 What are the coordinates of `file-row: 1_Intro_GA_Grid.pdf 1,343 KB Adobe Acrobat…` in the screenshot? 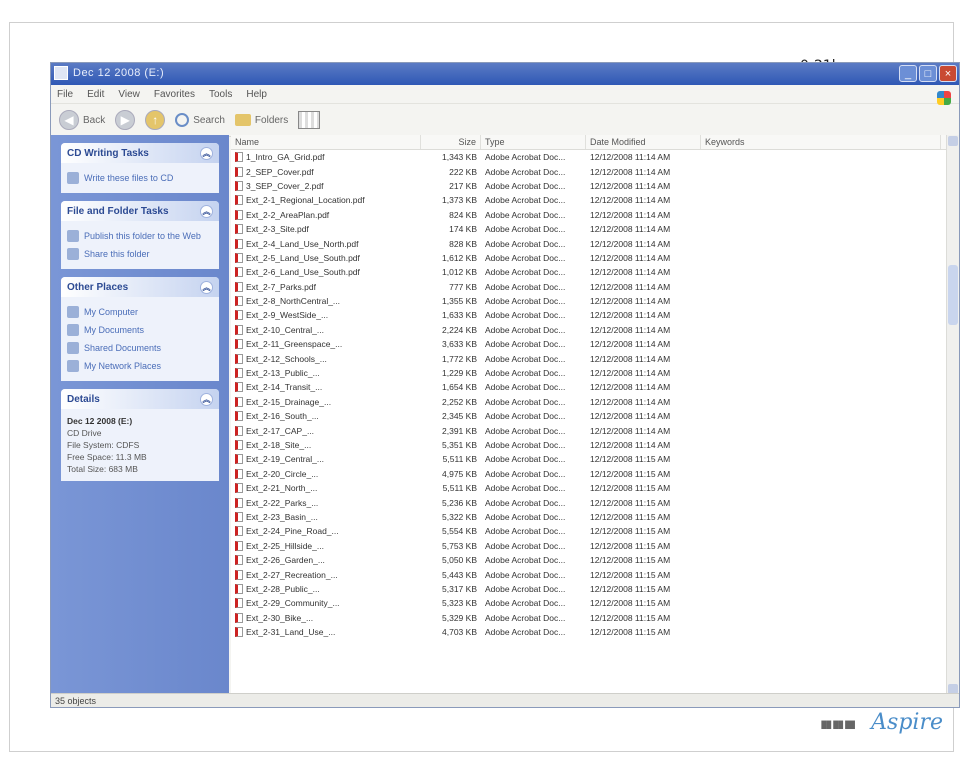 It's located at (595, 157).